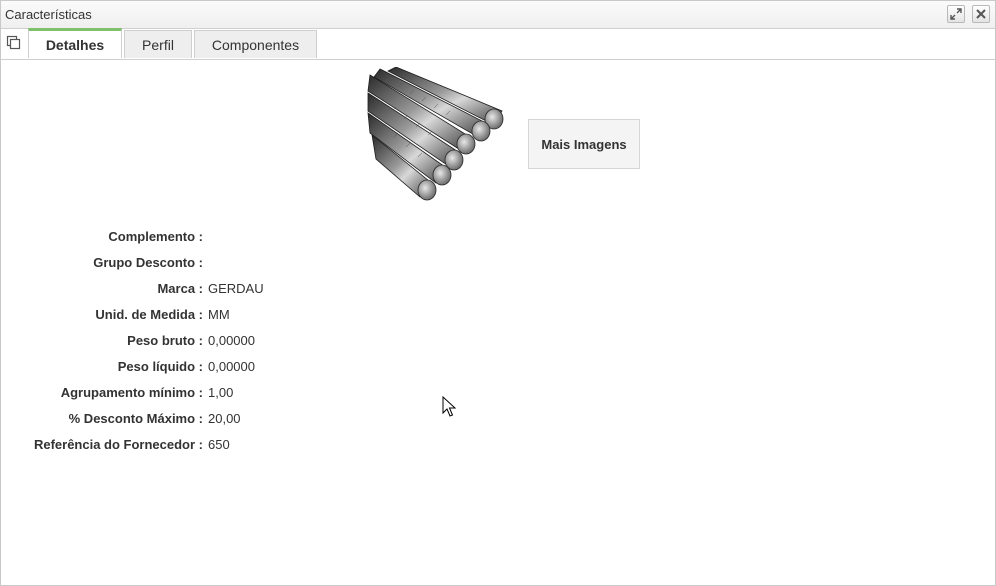 The image size is (996, 586). I want to click on window-title: Características, so click(48, 14).